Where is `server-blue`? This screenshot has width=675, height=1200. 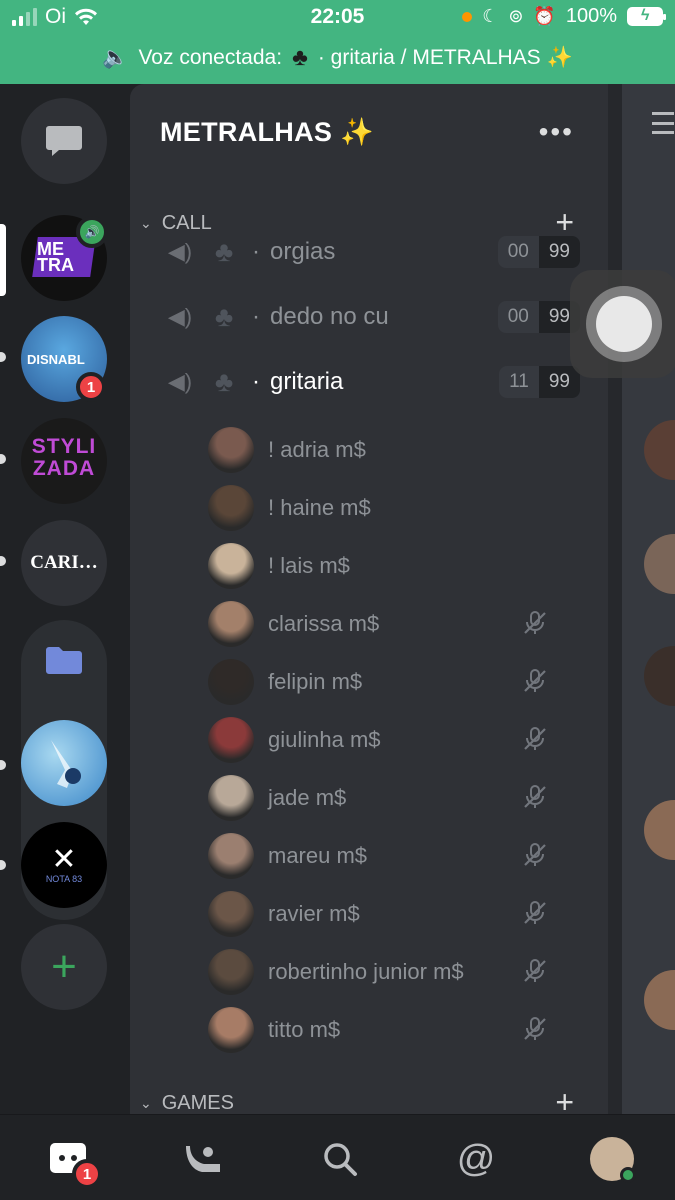 server-blue is located at coordinates (64, 763).